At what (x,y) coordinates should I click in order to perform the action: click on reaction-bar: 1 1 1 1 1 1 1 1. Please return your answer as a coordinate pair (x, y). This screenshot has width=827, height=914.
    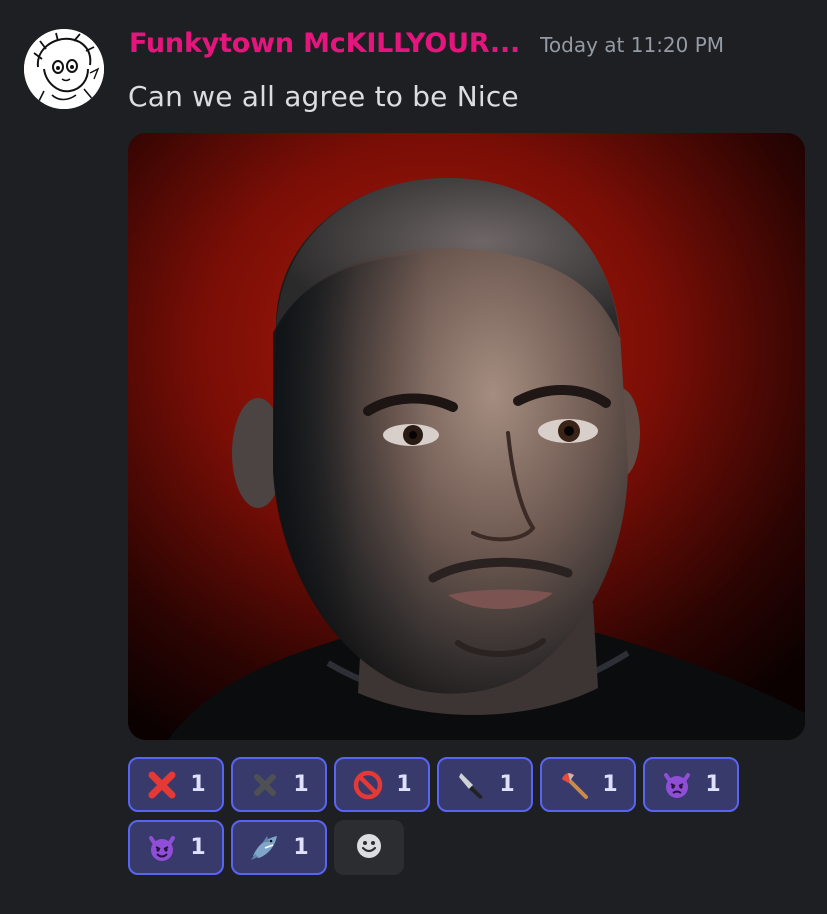
    Looking at the image, I should click on (448, 820).